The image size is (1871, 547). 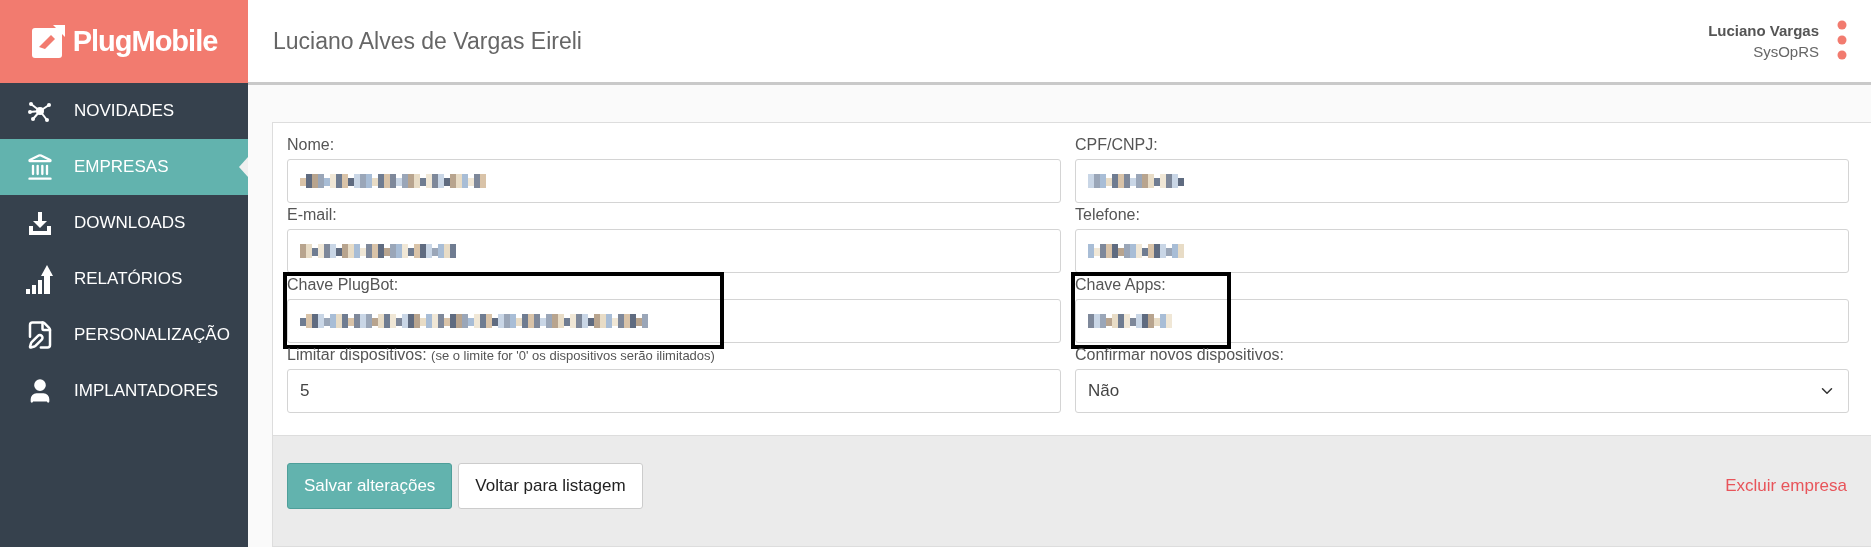 I want to click on logo-icon, so click(x=47, y=41).